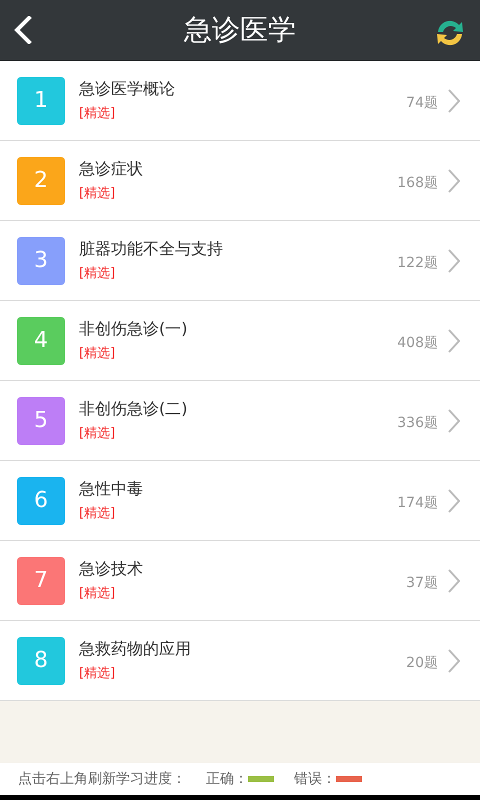 The width and height of the screenshot is (480, 800). Describe the element at coordinates (315, 779) in the screenshot. I see `legend-label: 错误：` at that location.